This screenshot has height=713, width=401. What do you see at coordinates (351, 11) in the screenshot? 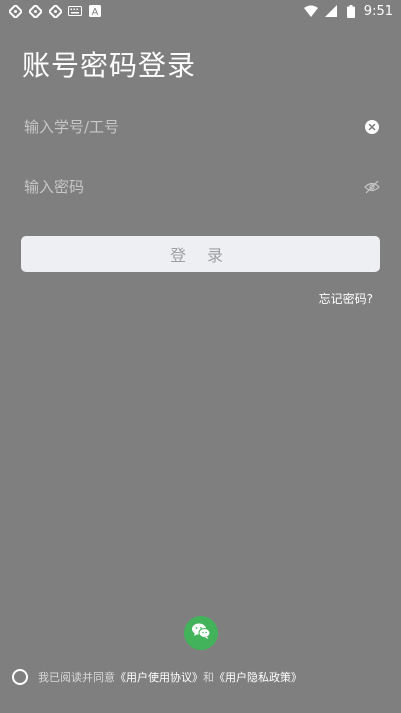
I see `battery-icon` at bounding box center [351, 11].